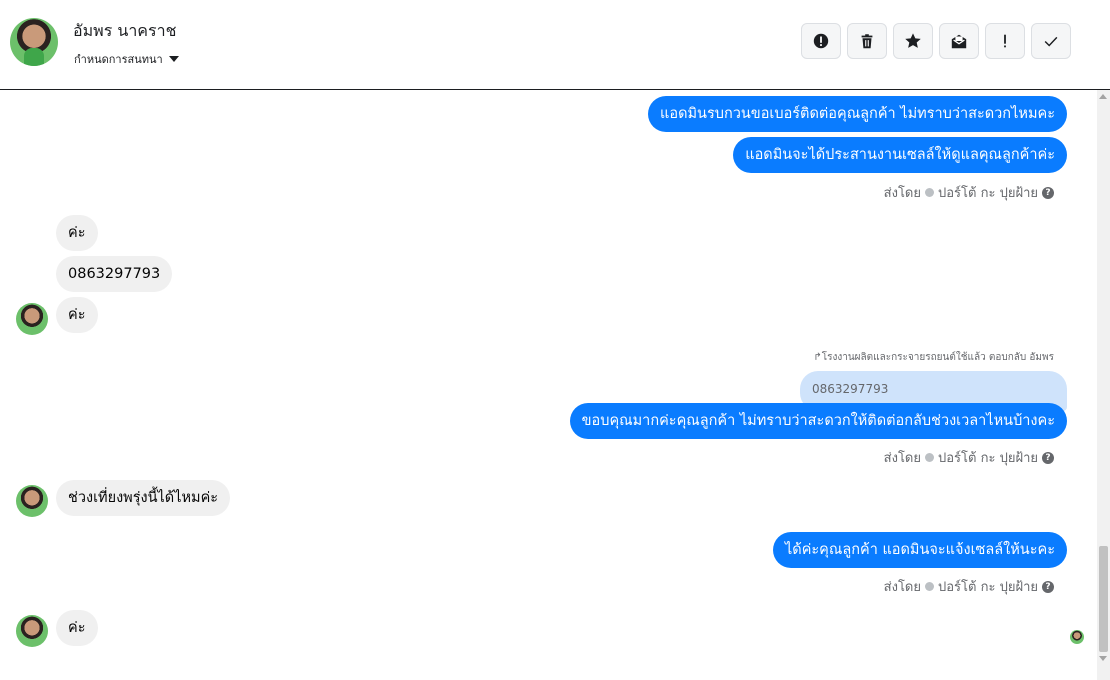 This screenshot has width=1110, height=680. I want to click on exclamation-icon, so click(1005, 41).